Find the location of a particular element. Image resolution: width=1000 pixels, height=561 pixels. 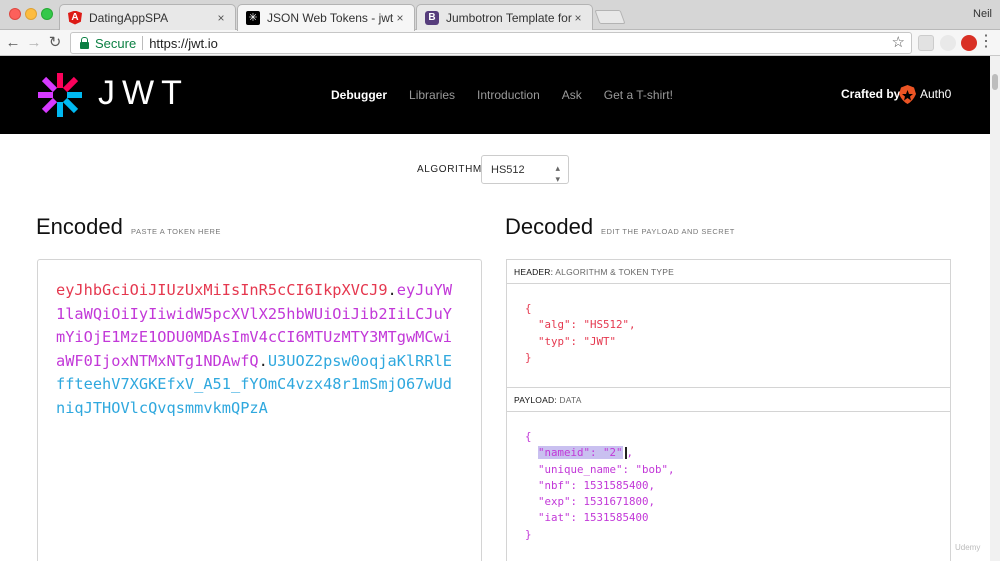

forward-arrow-icon: → is located at coordinates (34, 43).